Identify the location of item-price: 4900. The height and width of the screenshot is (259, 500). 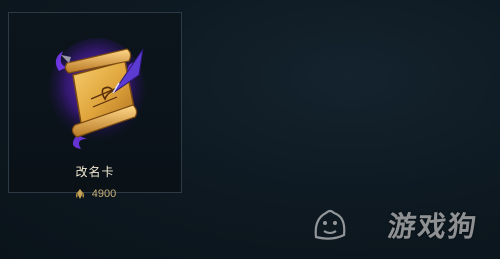
(95, 194).